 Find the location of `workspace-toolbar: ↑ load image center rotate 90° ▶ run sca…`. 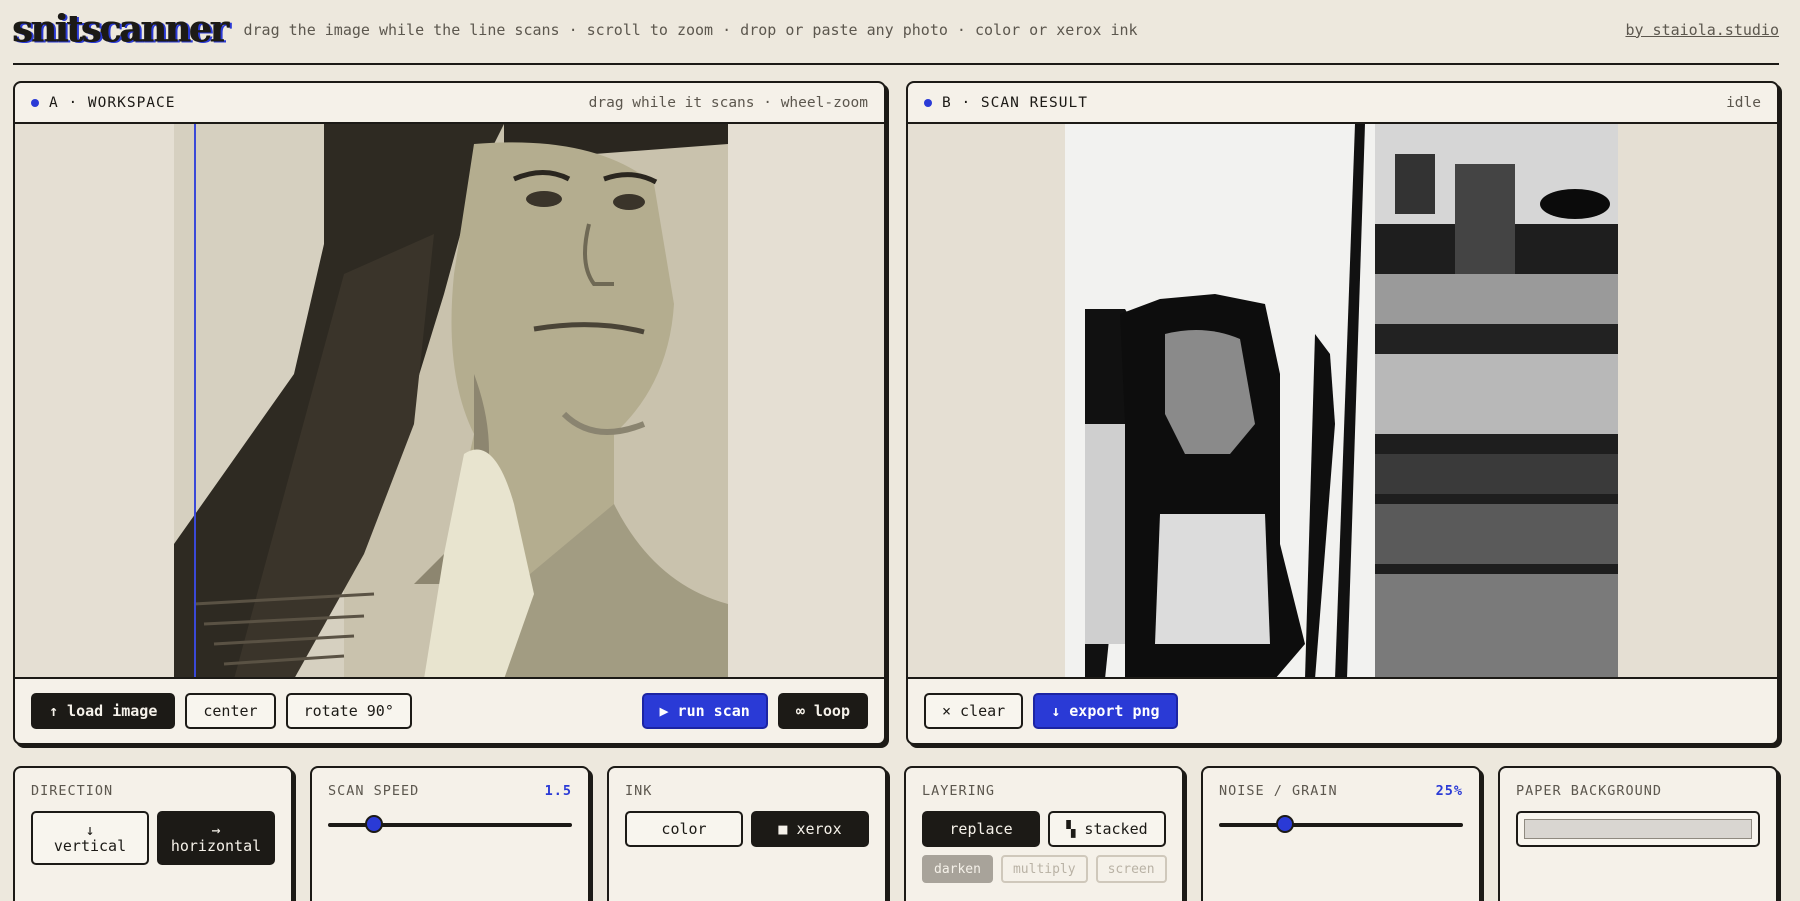

workspace-toolbar: ↑ load image center rotate 90° ▶ run sca… is located at coordinates (449, 711).